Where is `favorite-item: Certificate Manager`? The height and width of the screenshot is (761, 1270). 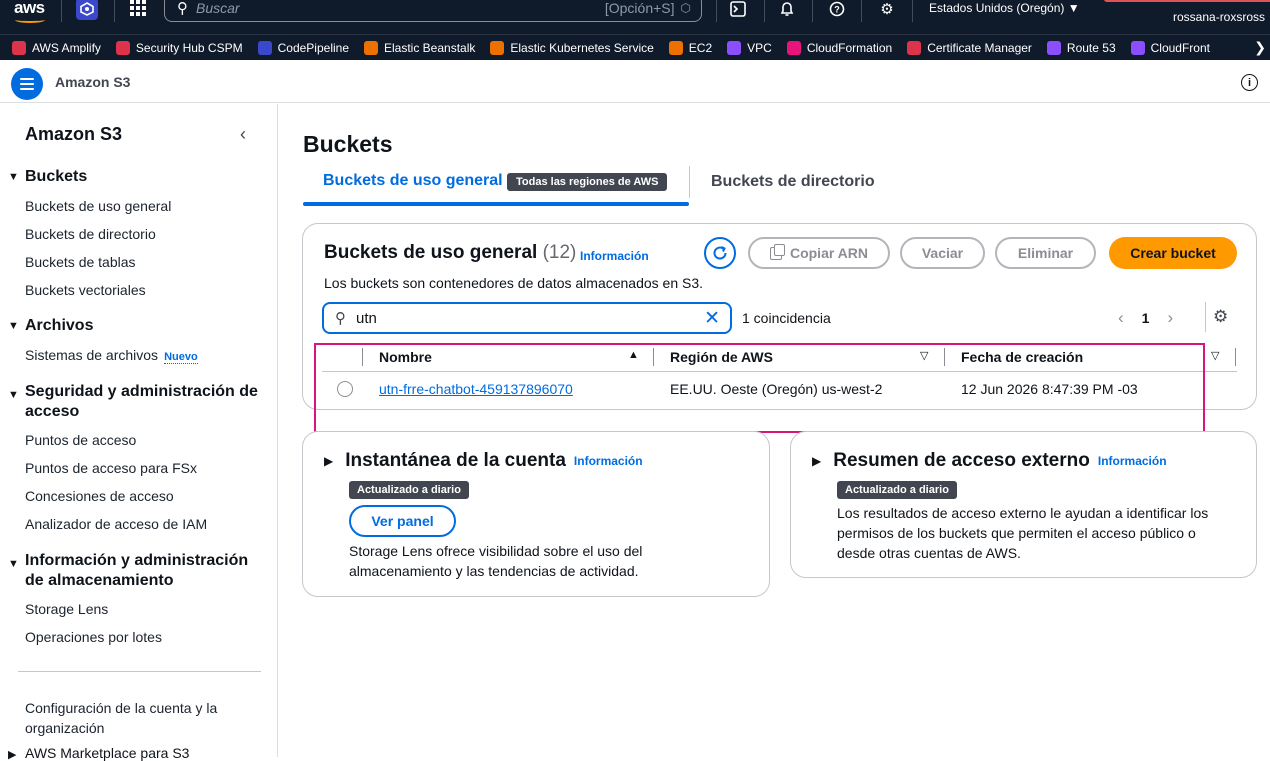
favorite-item: Certificate Manager is located at coordinates (969, 47).